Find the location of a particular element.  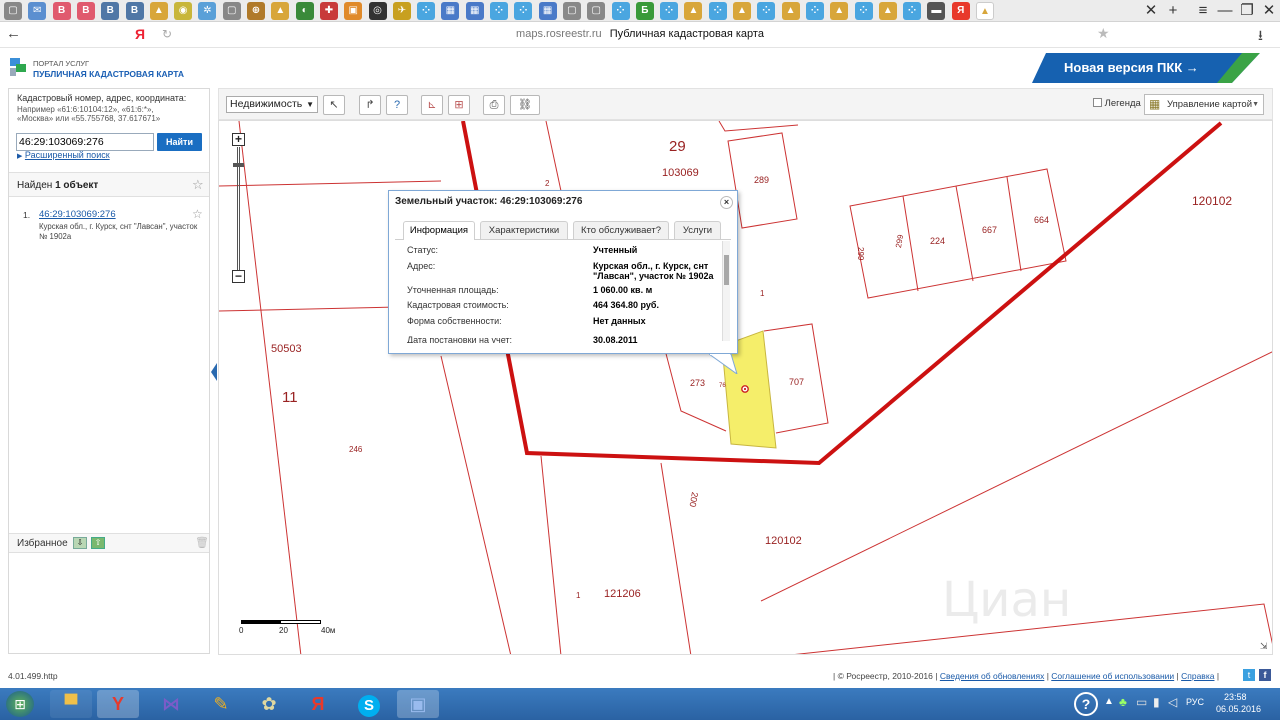

minimize-icon: — is located at coordinates (1225, 11).